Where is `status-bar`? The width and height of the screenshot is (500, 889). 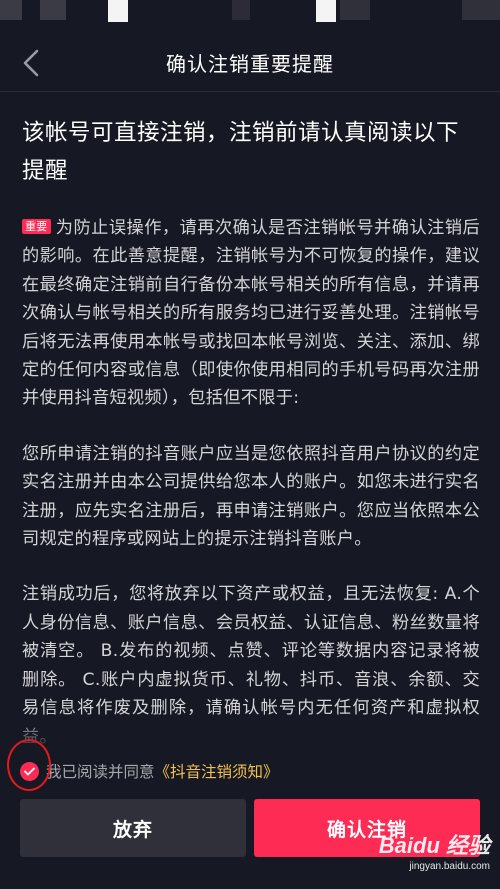 status-bar is located at coordinates (250, 13).